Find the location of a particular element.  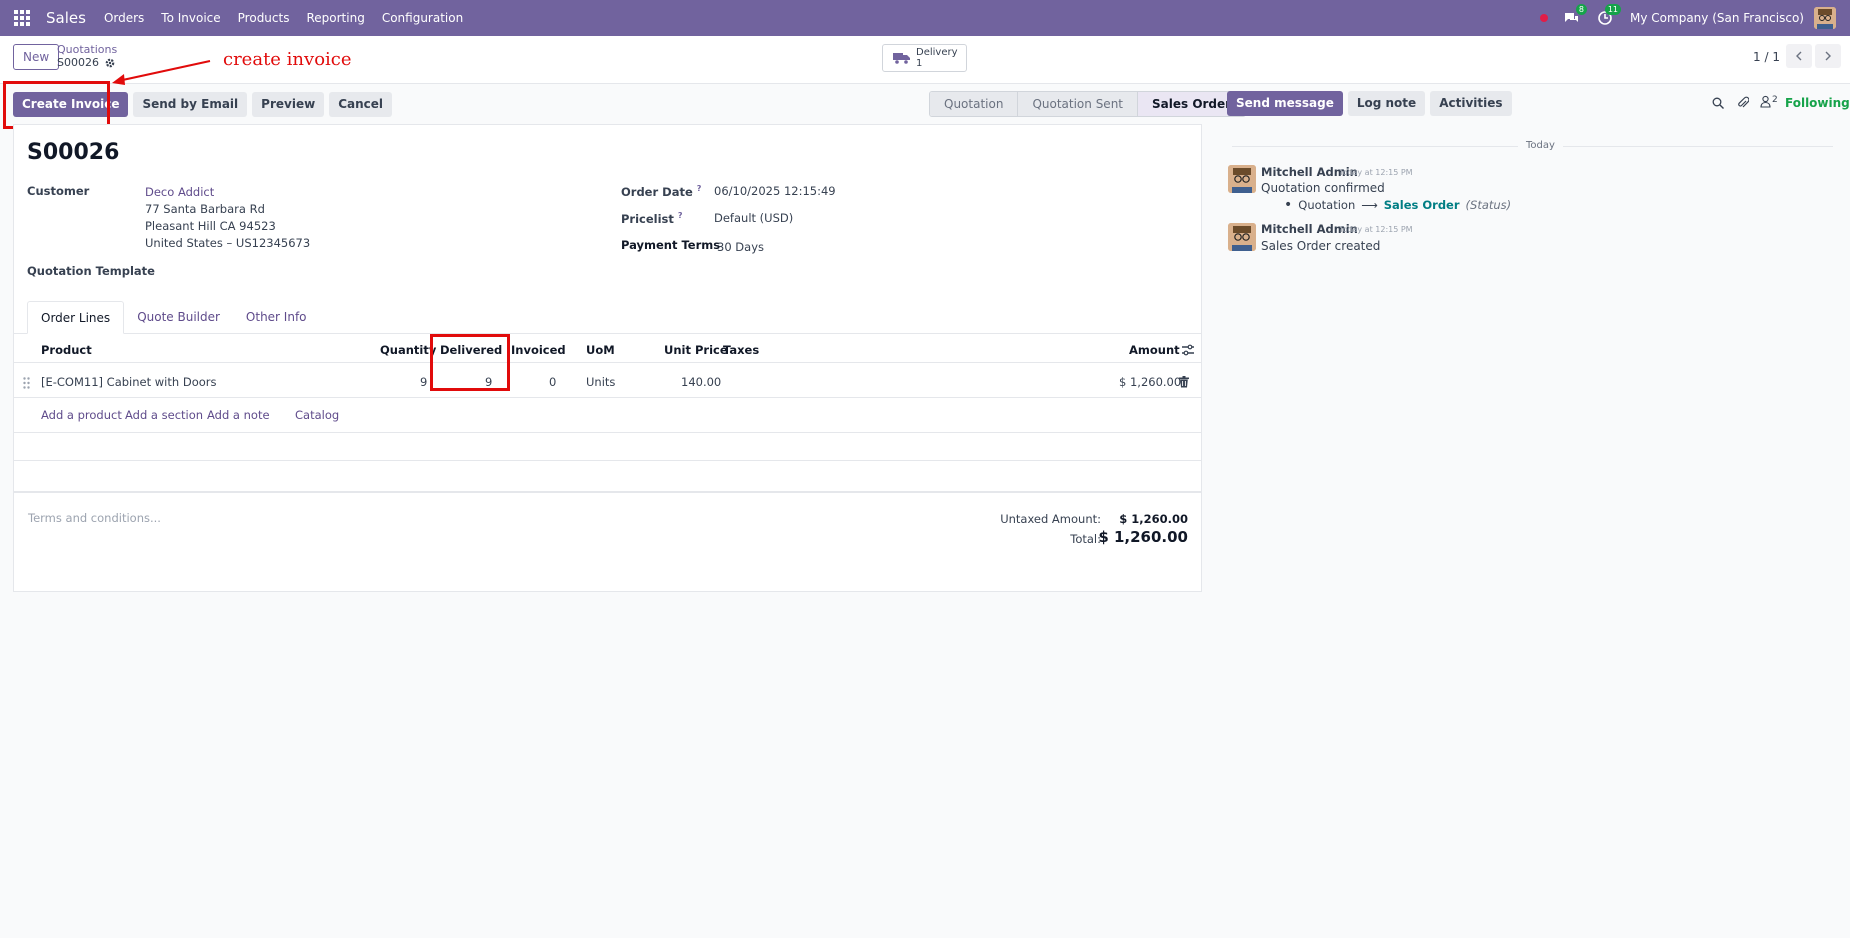

order-name: S00026 is located at coordinates (73, 152).